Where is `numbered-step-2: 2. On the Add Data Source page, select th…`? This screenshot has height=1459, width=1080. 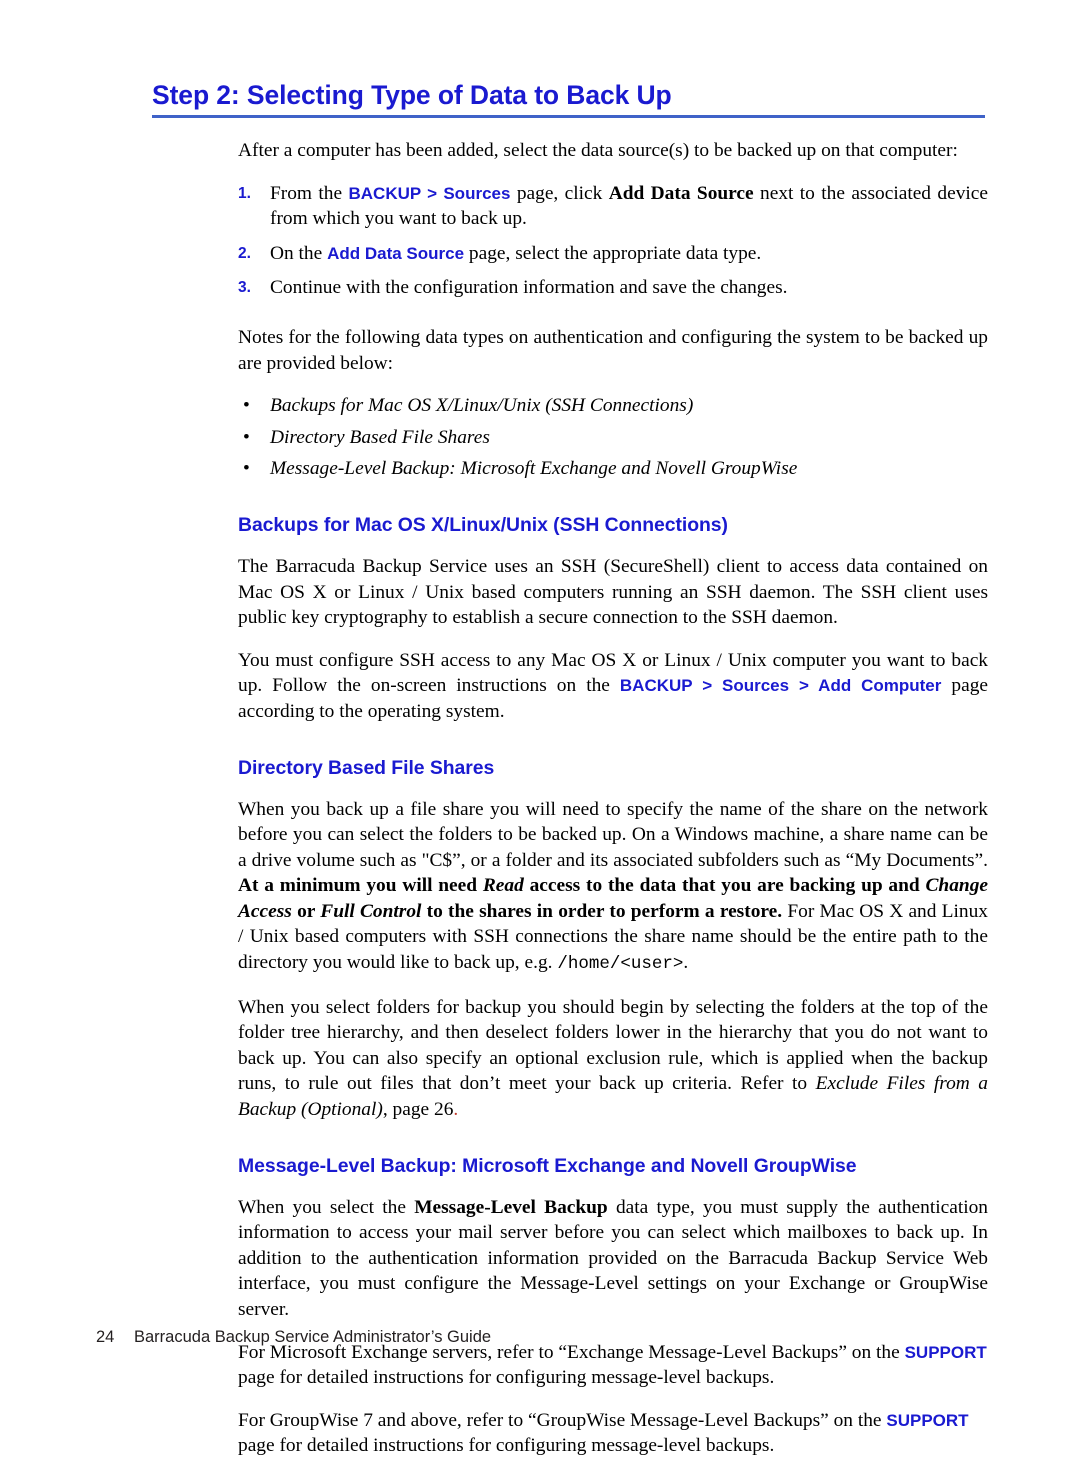 numbered-step-2: 2. On the Add Data Source page, select th… is located at coordinates (613, 254).